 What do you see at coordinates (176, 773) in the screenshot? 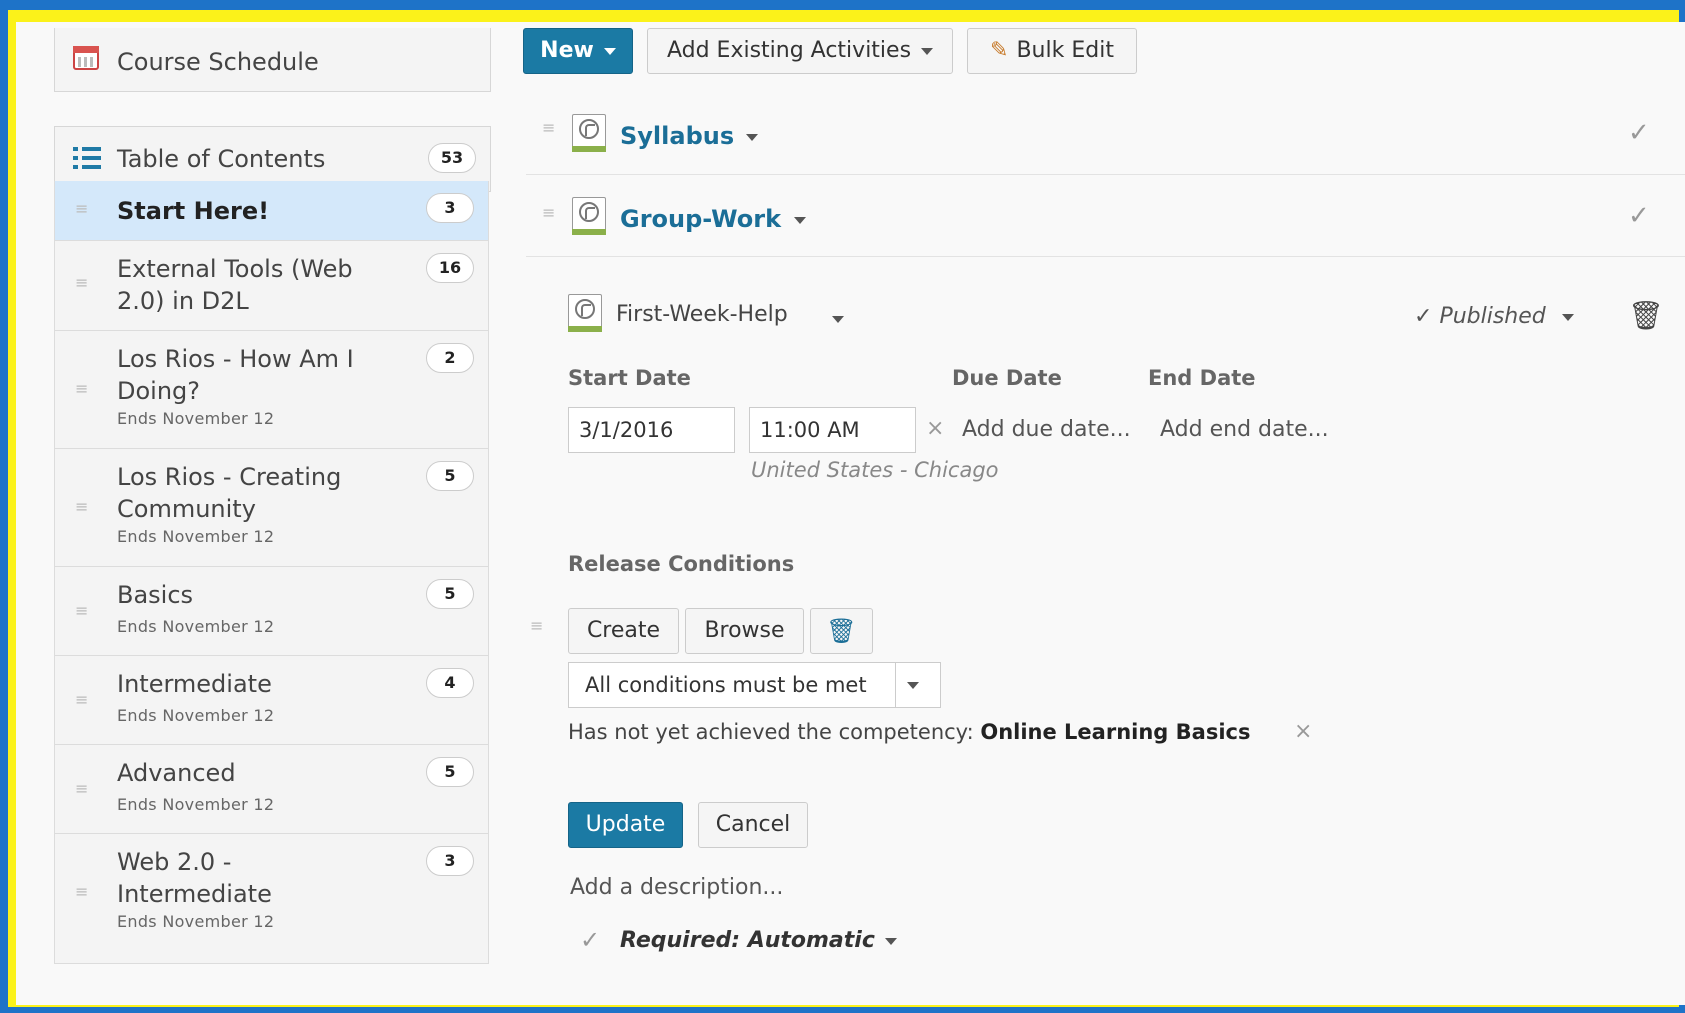
I see `module-title: Advanced` at bounding box center [176, 773].